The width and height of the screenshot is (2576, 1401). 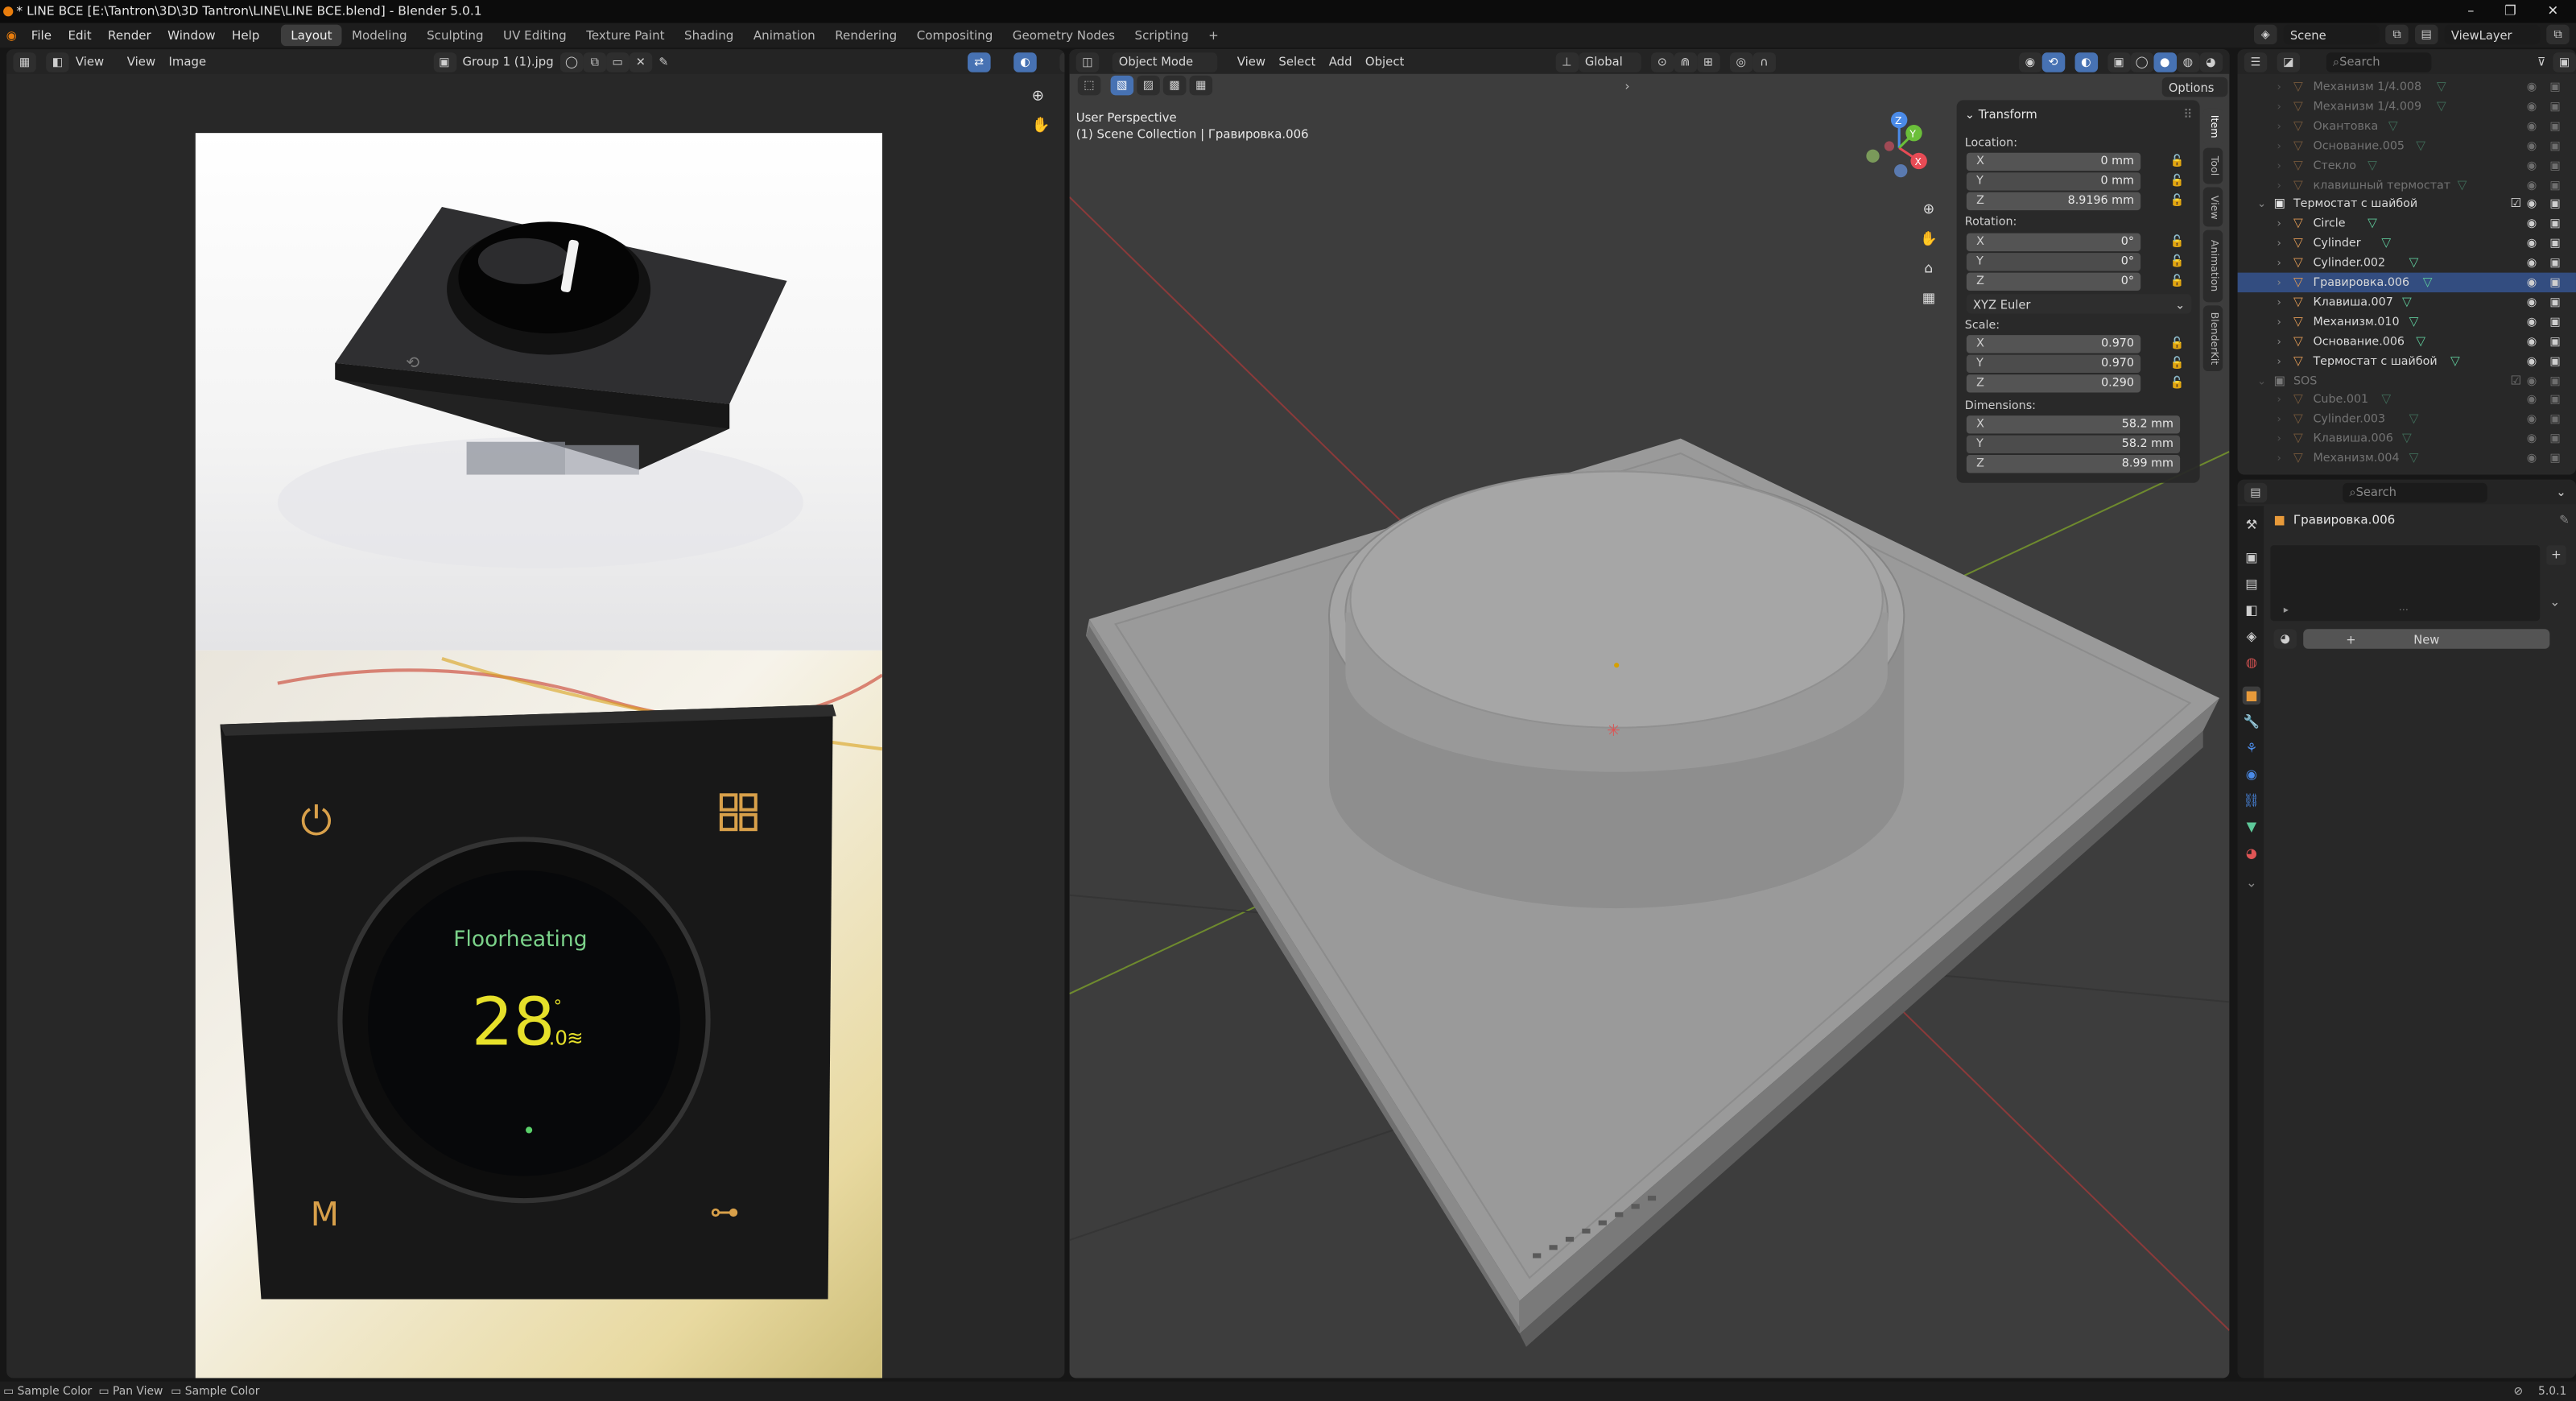 I want to click on unlink-image-icon: ✕, so click(x=641, y=62).